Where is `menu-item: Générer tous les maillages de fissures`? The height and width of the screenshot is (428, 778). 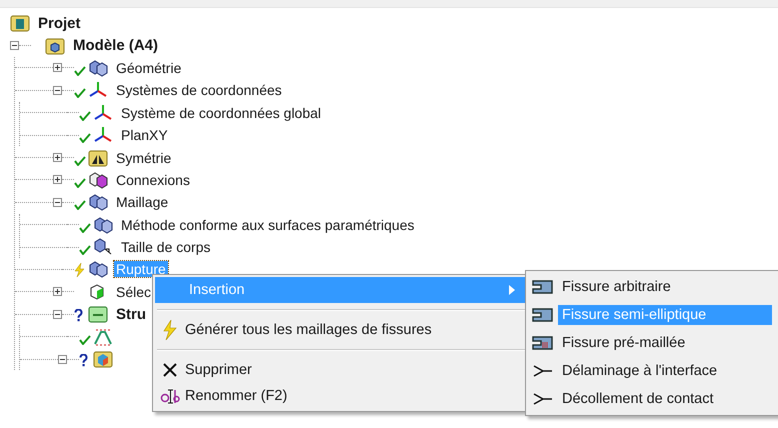
menu-item: Générer tous les maillages de fissures is located at coordinates (340, 330).